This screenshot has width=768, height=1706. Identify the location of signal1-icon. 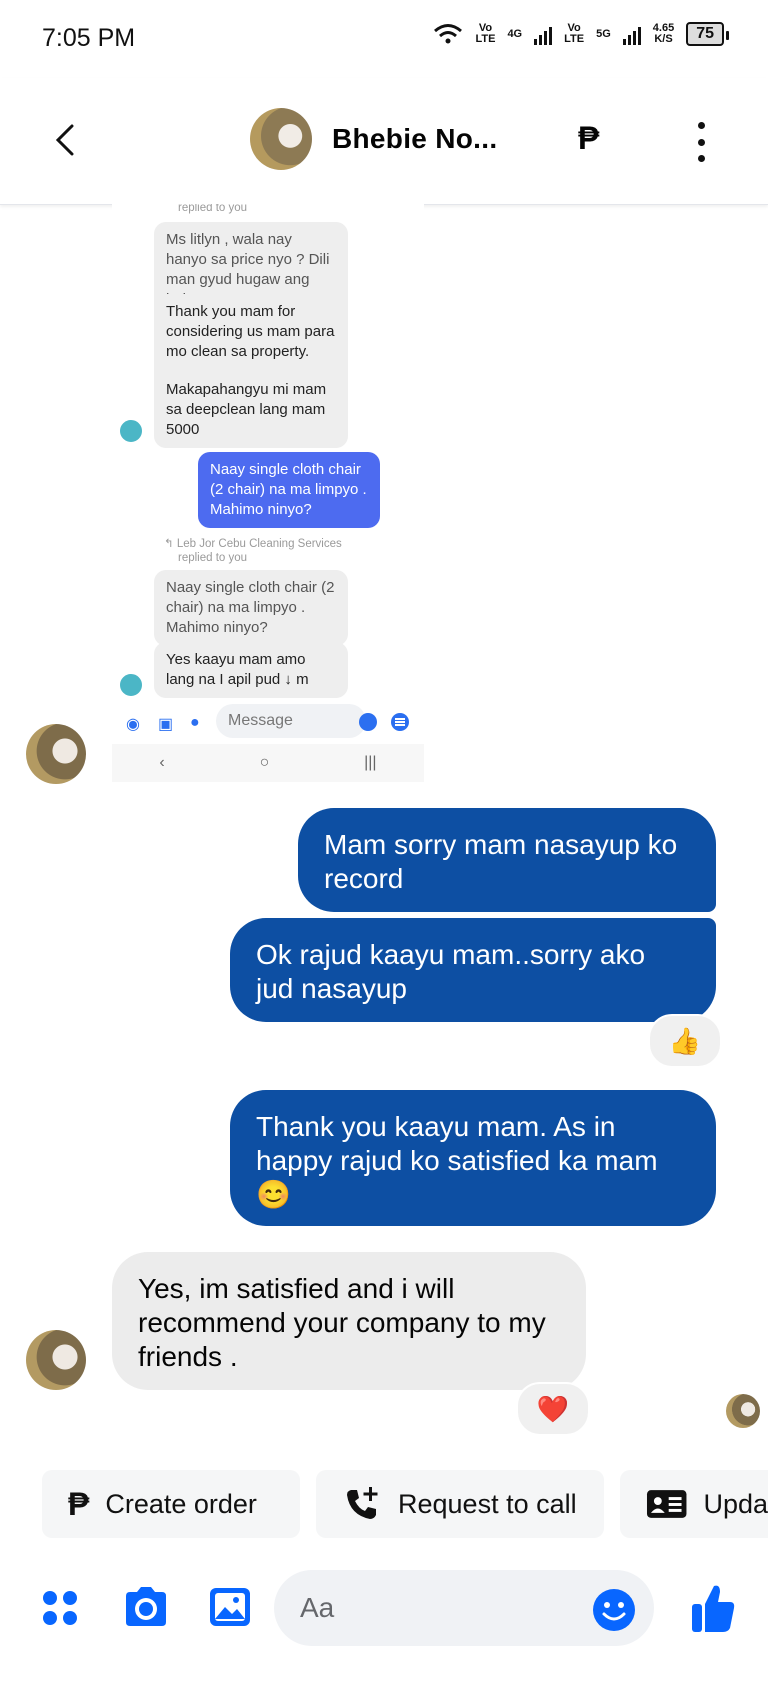
(543, 34).